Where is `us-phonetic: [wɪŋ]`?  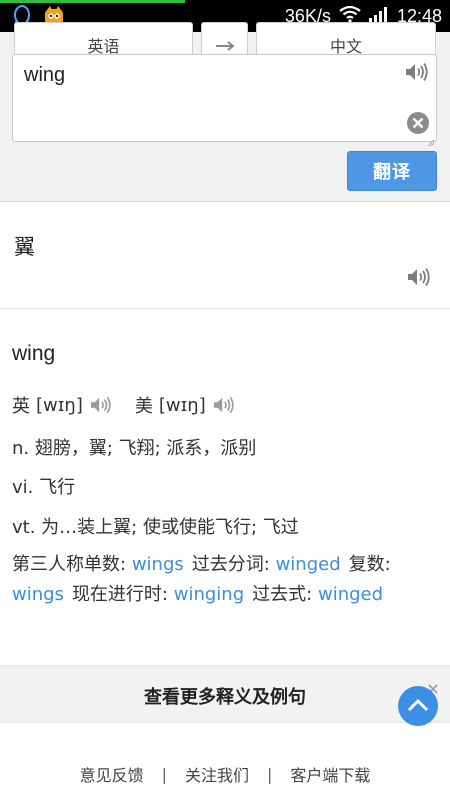
us-phonetic: [wɪŋ] is located at coordinates (182, 405).